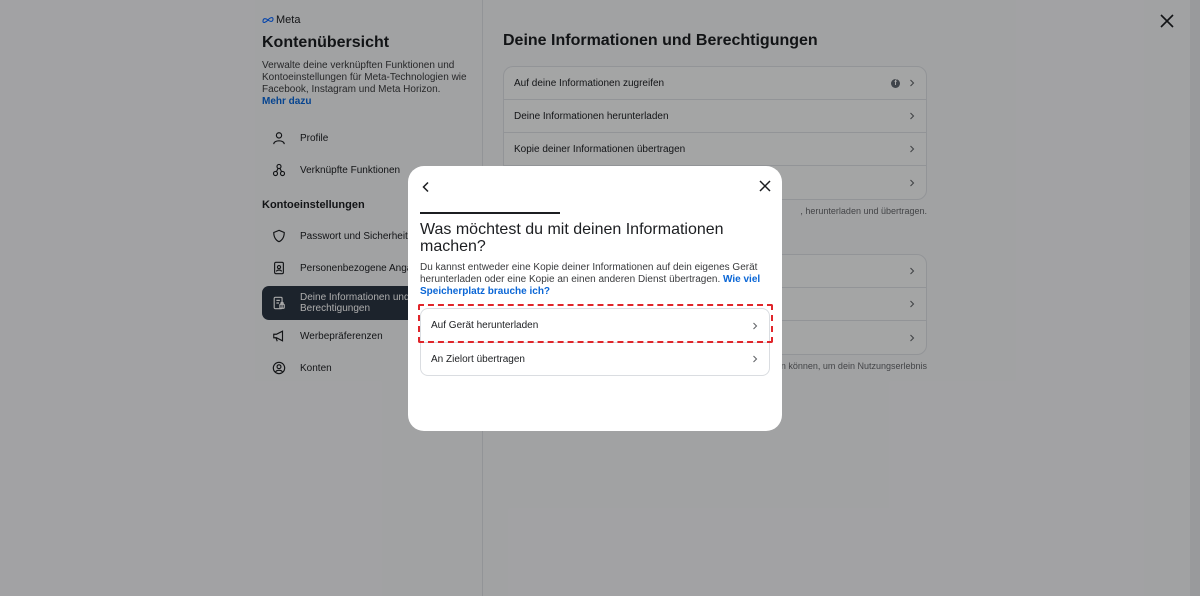  What do you see at coordinates (595, 325) in the screenshot?
I see `option-download-to-device: Auf Gerät herunterladen` at bounding box center [595, 325].